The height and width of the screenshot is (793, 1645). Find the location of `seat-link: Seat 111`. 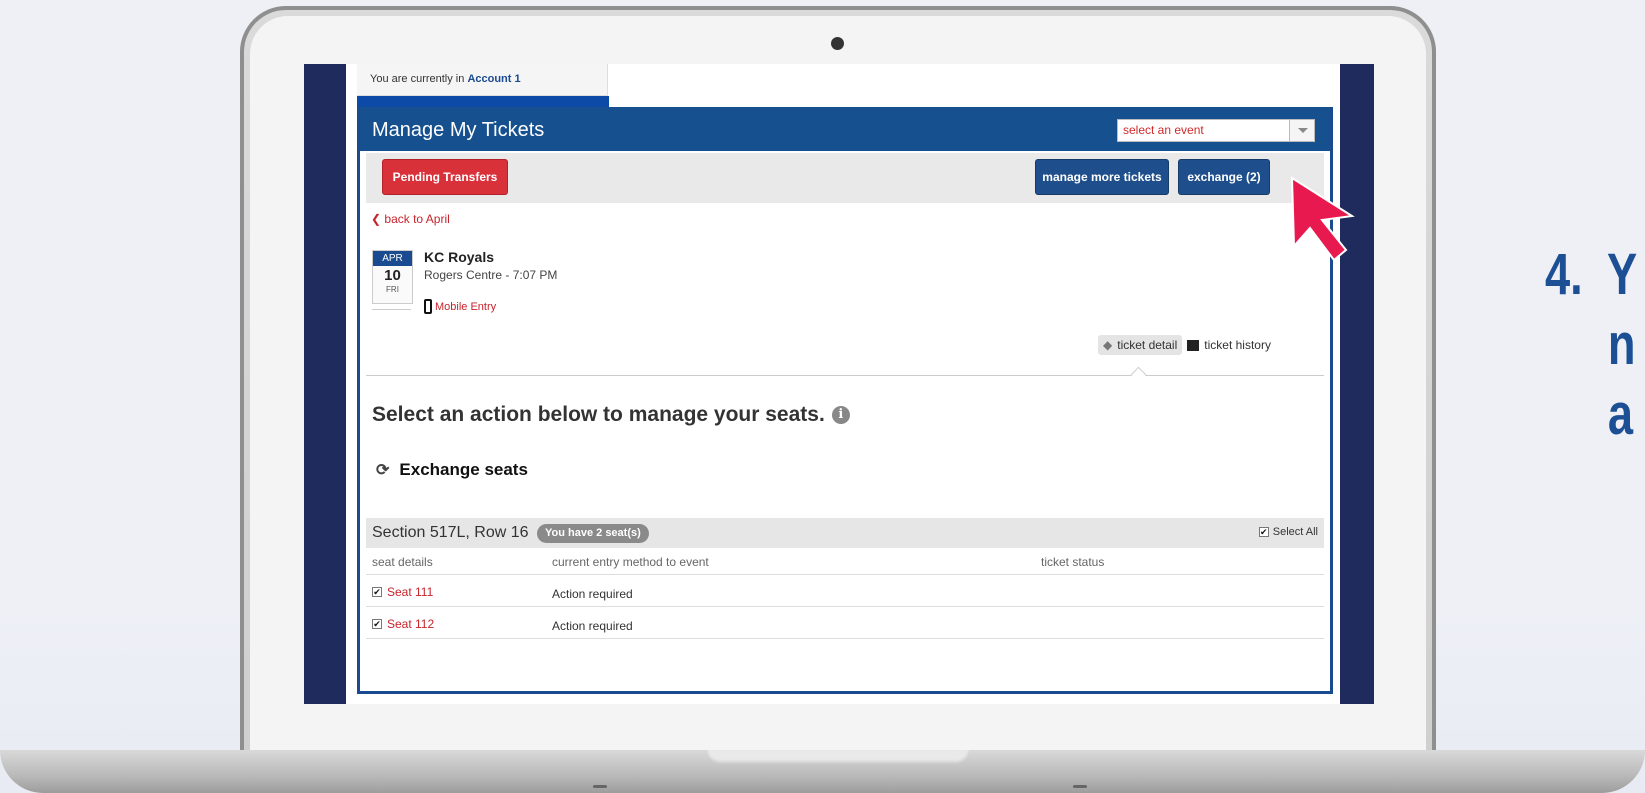

seat-link: Seat 111 is located at coordinates (410, 592).